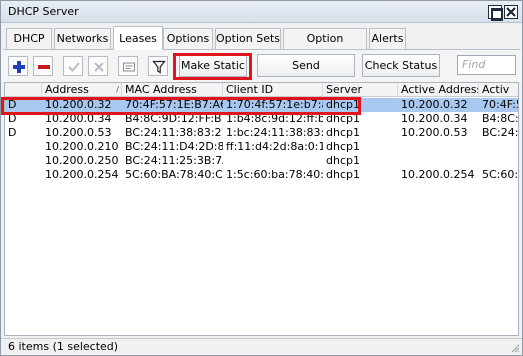 Image resolution: width=523 pixels, height=356 pixels. Describe the element at coordinates (43, 66) in the screenshot. I see `remove-icon` at that location.